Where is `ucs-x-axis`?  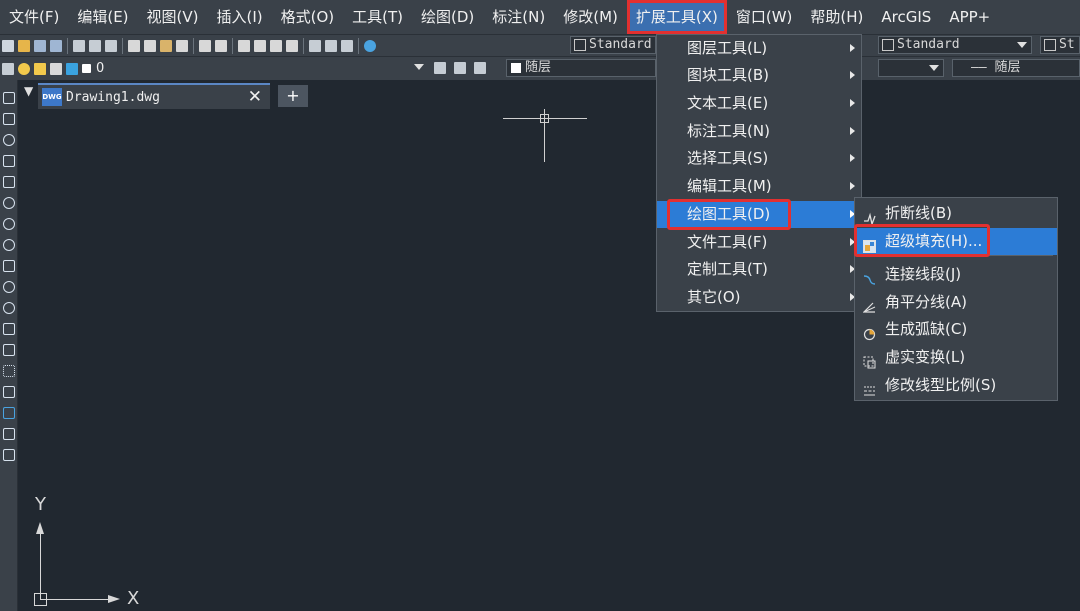
ucs-x-axis is located at coordinates (78, 599).